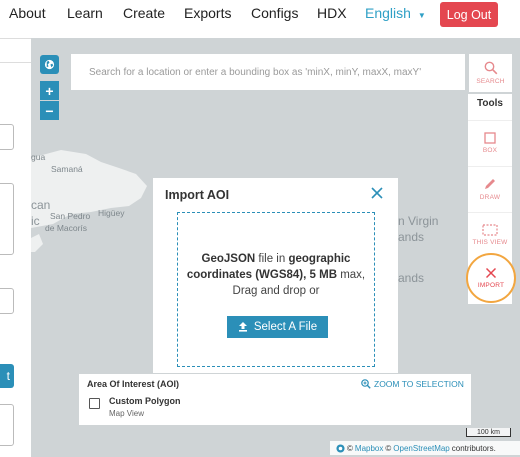 The width and height of the screenshot is (520, 457). I want to click on tool-draw-label: DRAW, so click(490, 197).